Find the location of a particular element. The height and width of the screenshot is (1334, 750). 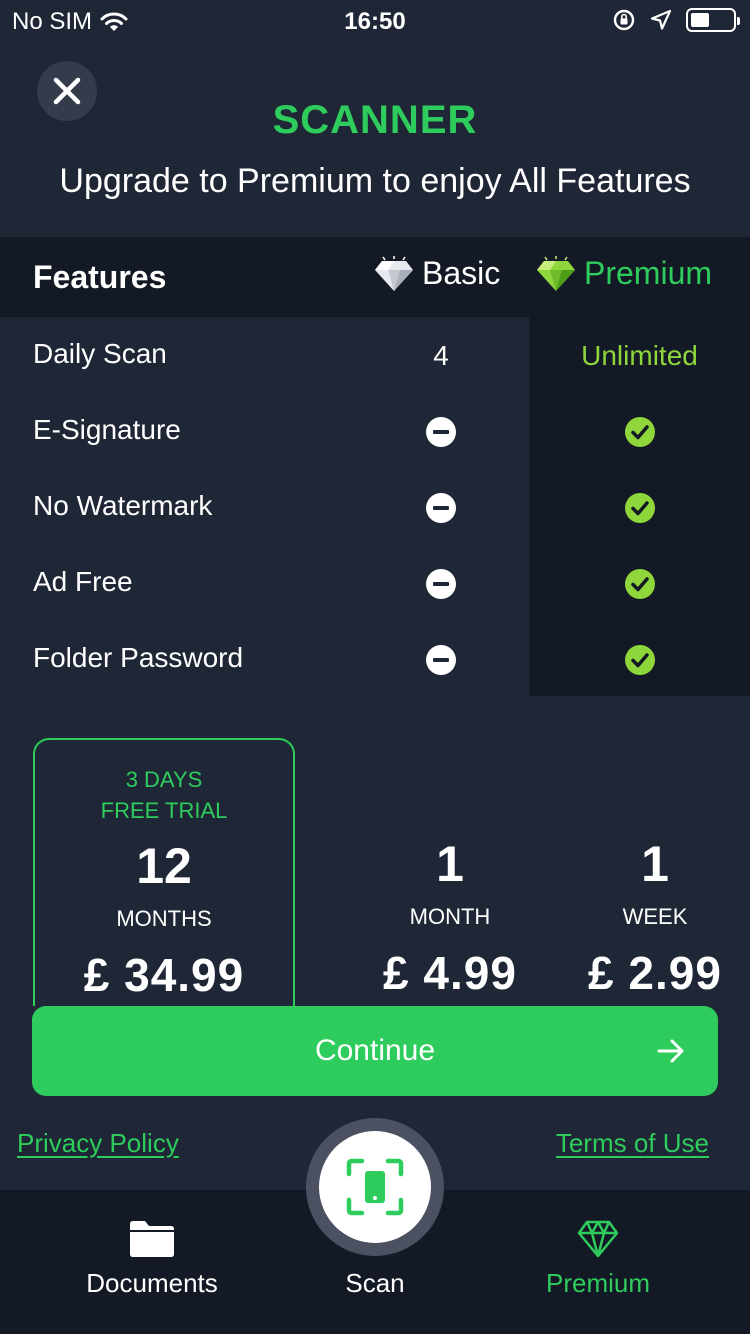

feature-row-ad-free: Ad Free is located at coordinates (375, 584).